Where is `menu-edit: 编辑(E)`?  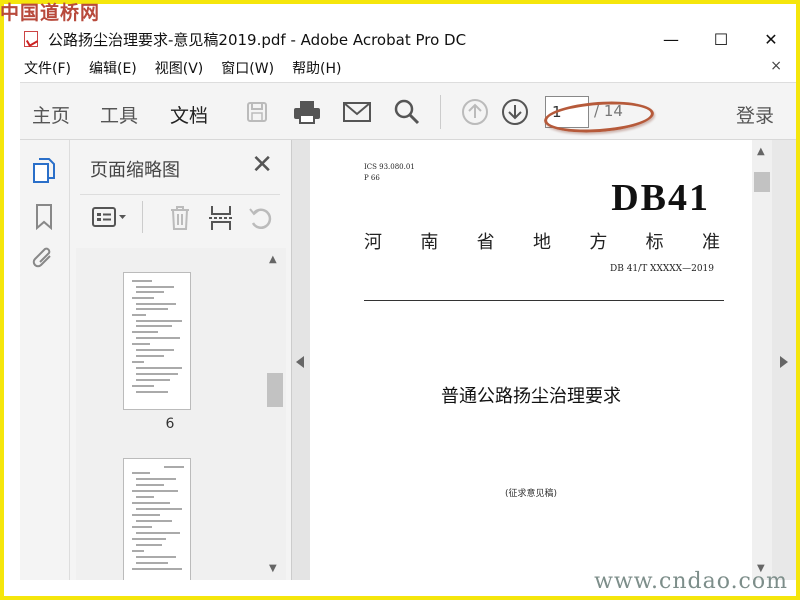
menu-edit: 编辑(E) is located at coordinates (113, 68).